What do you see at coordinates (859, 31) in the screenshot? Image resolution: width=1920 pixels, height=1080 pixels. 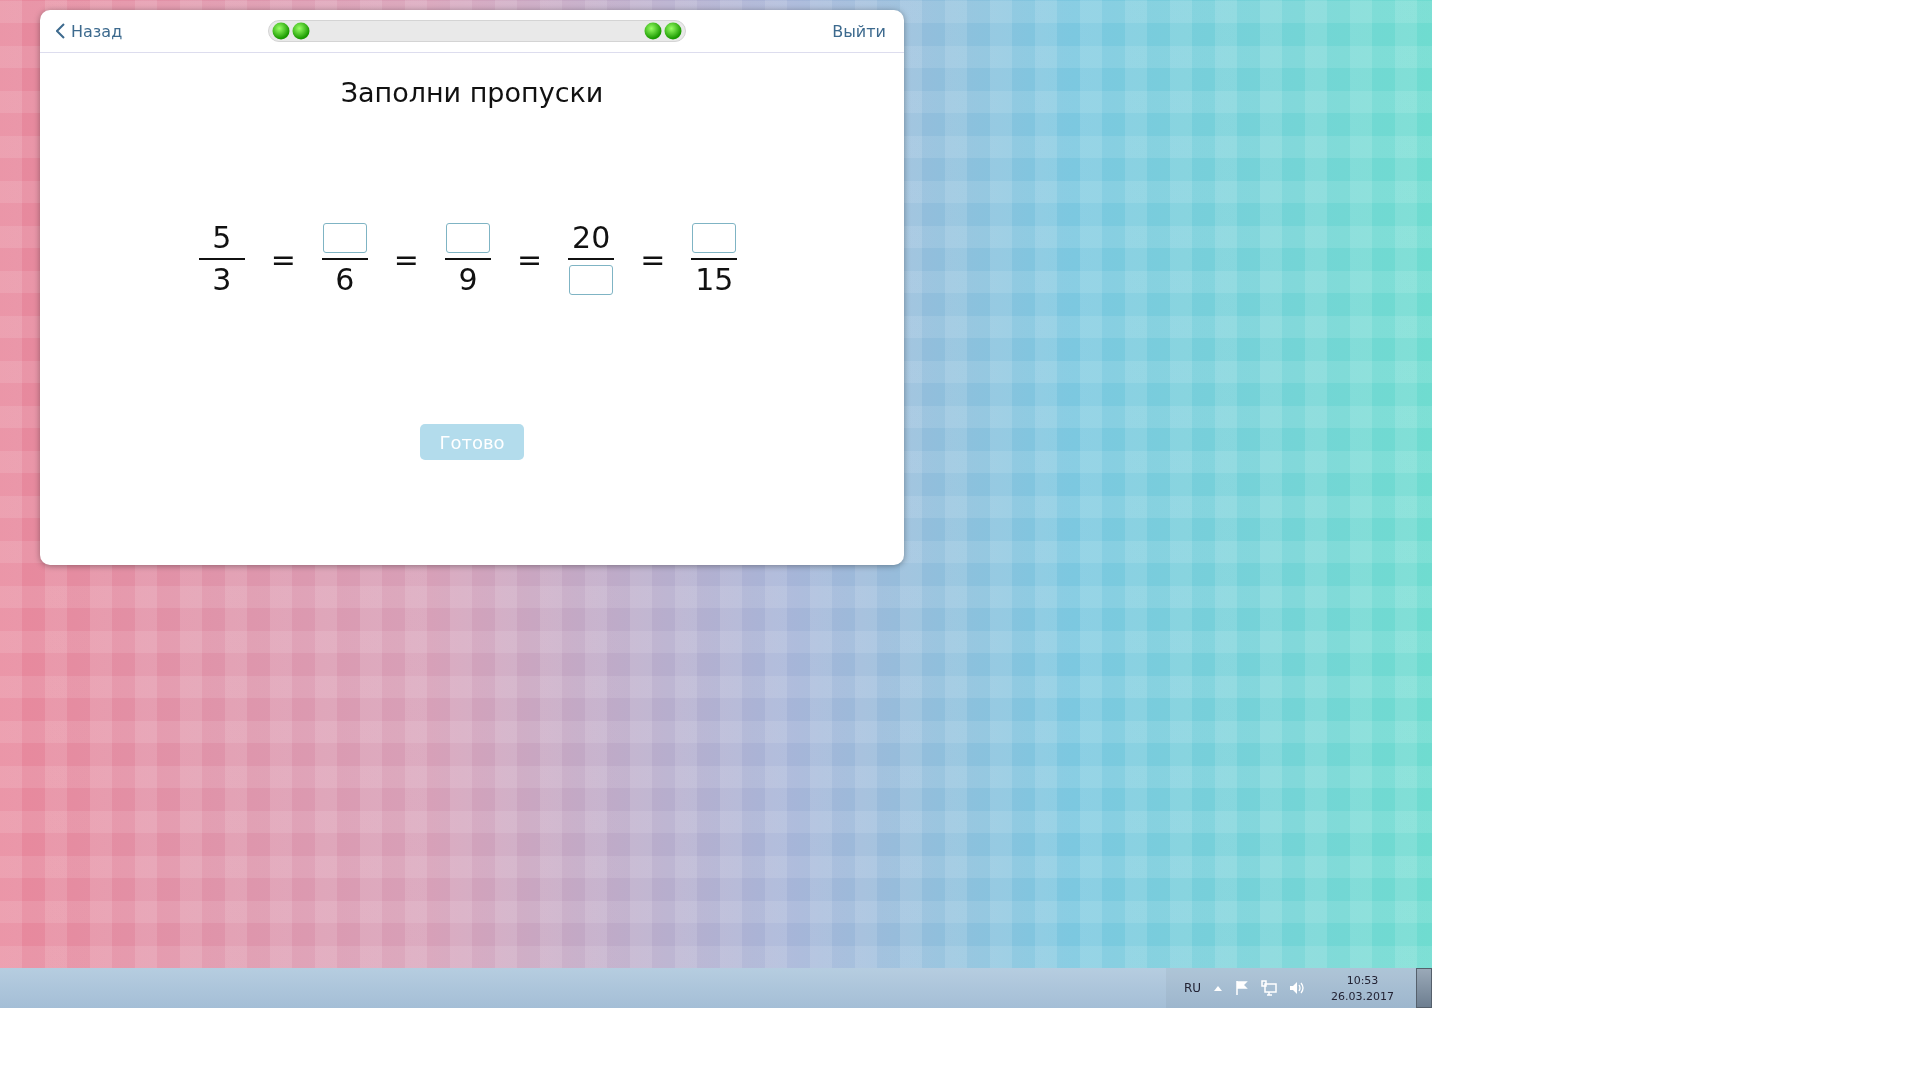 I see `exit-button: Выйти` at bounding box center [859, 31].